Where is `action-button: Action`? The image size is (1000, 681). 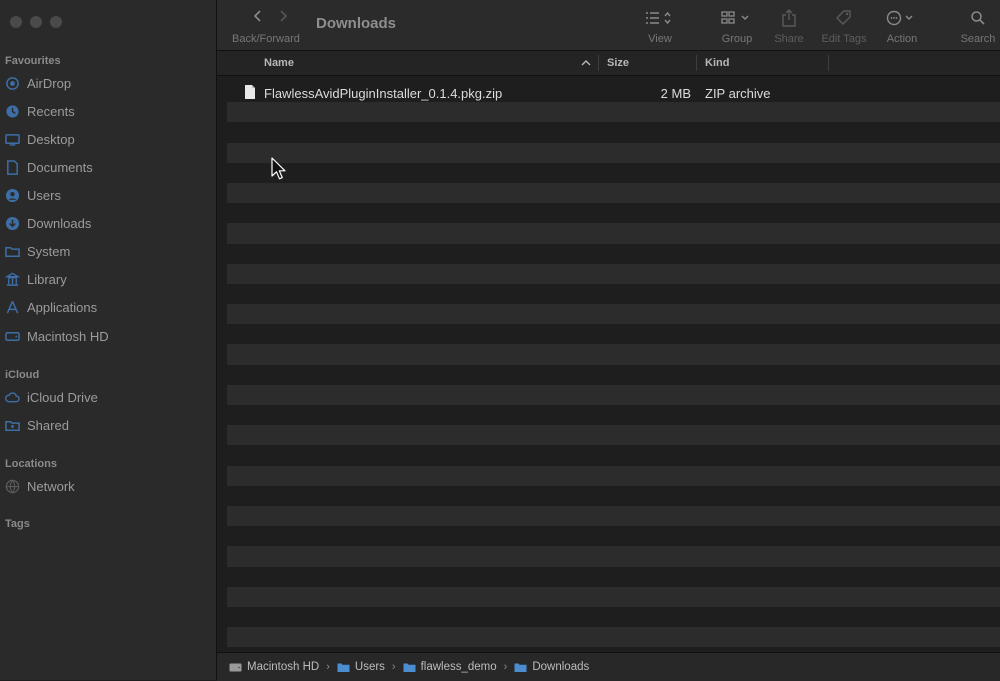
action-button: Action is located at coordinates (902, 26).